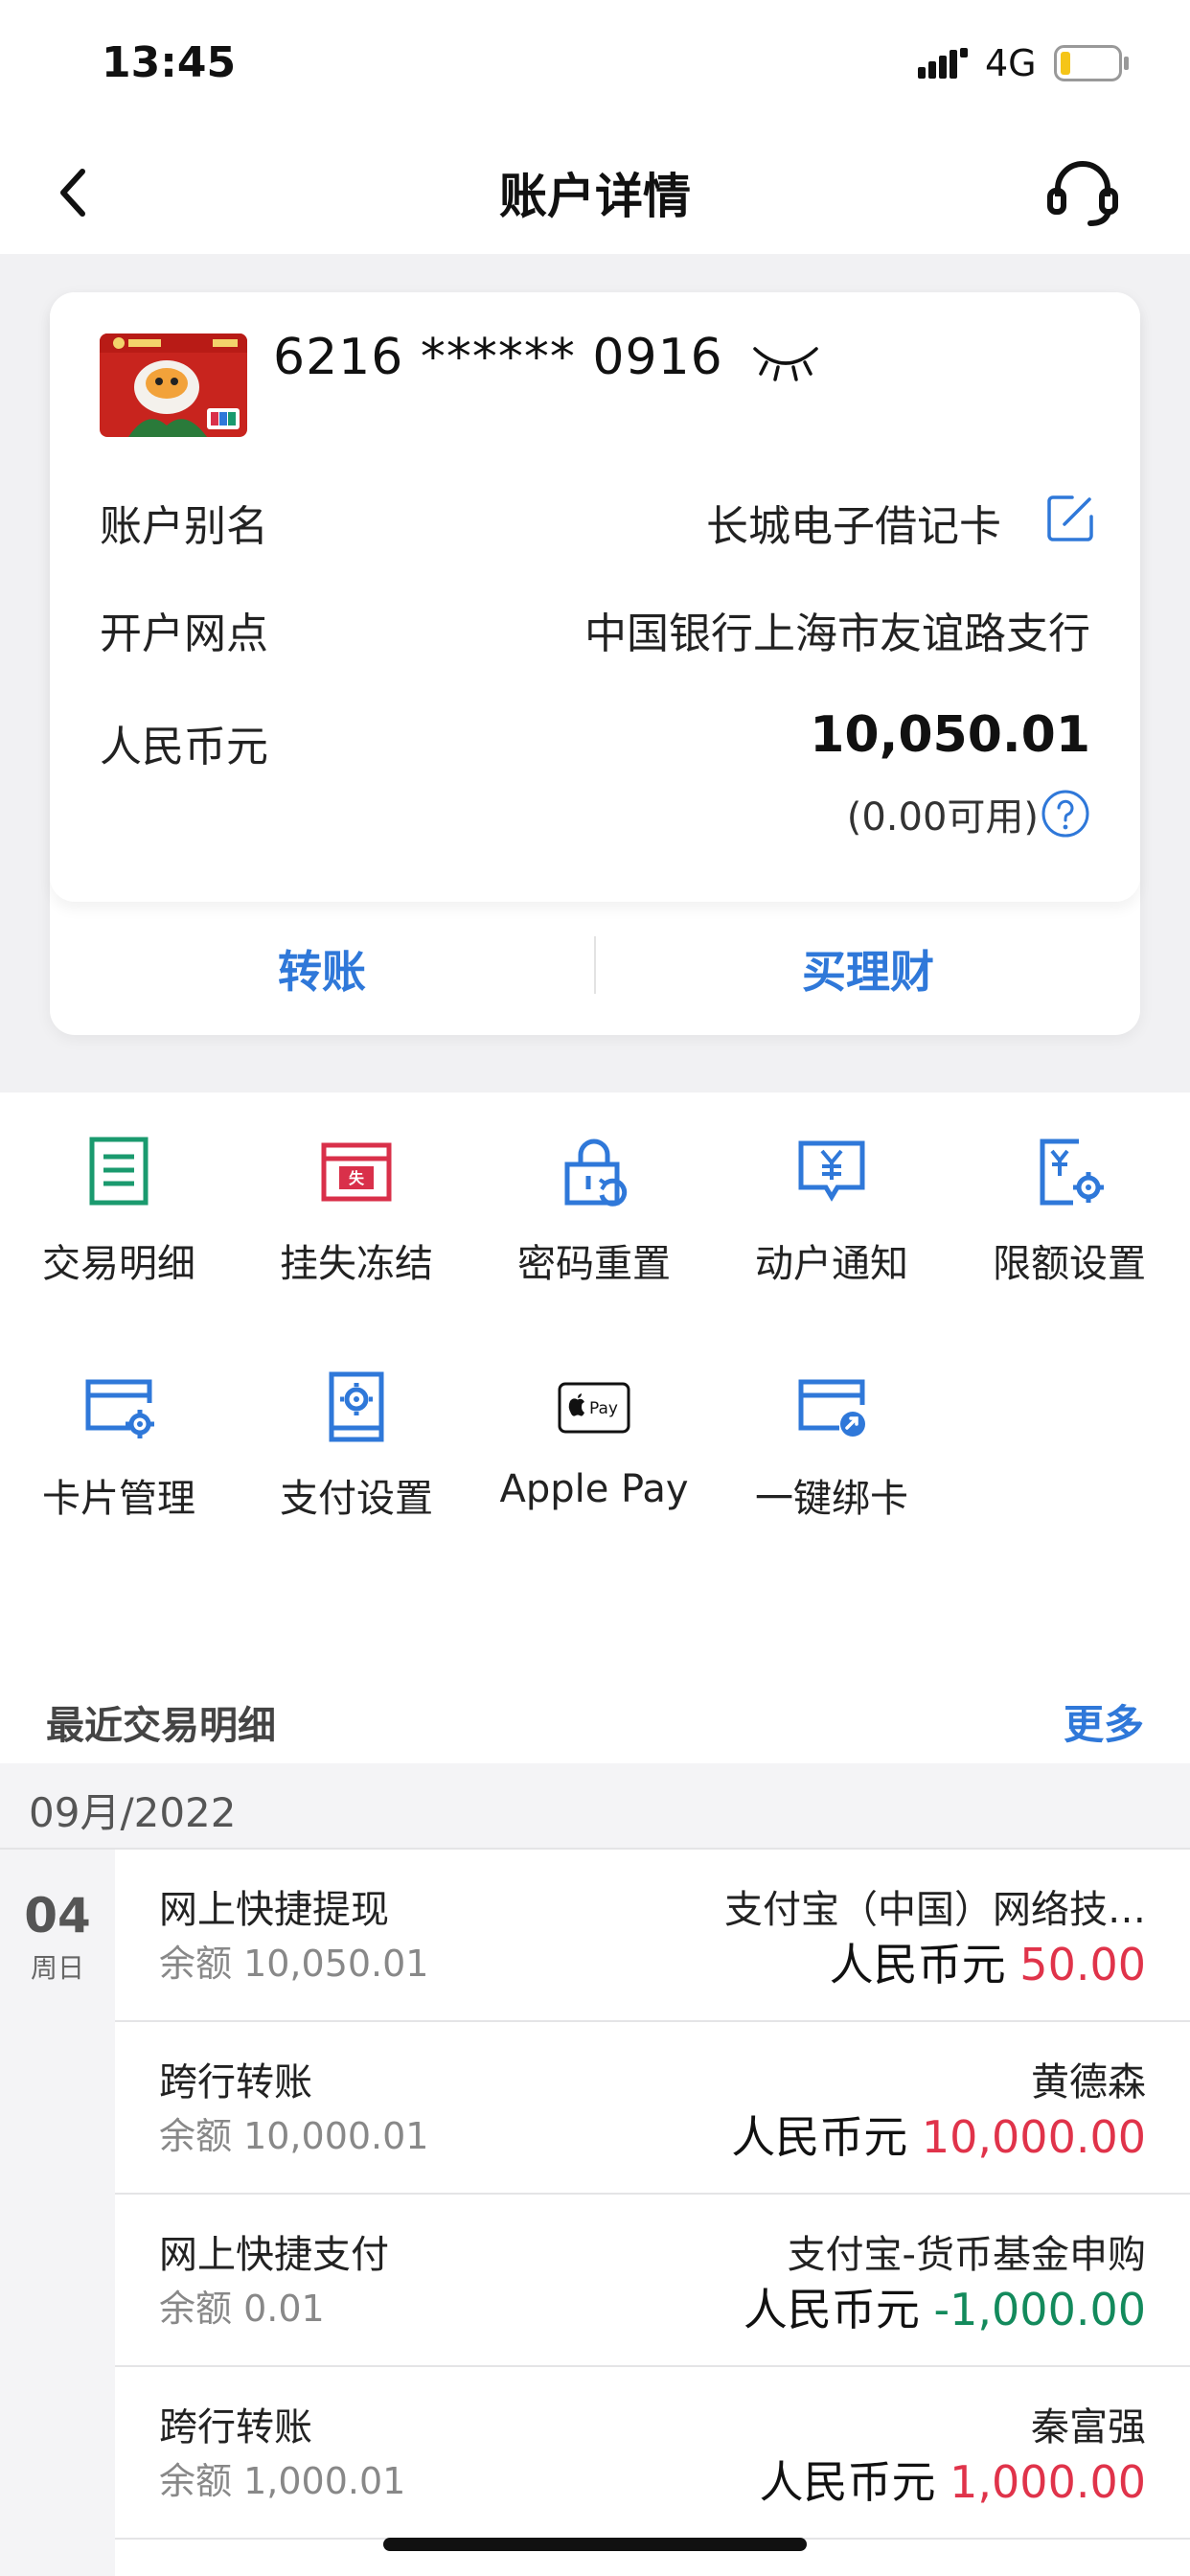  I want to click on svg-text: Pay, so click(604, 1408).